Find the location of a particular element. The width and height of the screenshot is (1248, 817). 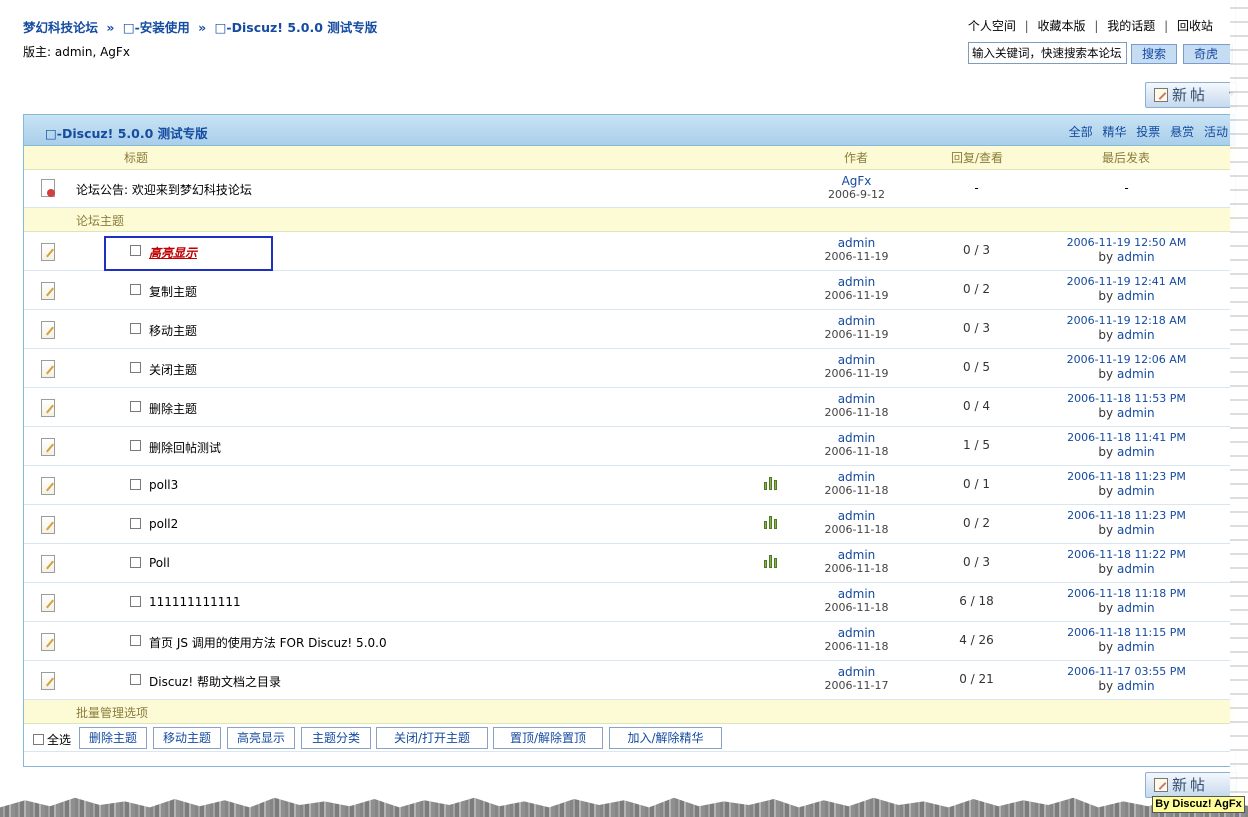

new-post-button-top: 新帖 ▾ is located at coordinates (1191, 95).